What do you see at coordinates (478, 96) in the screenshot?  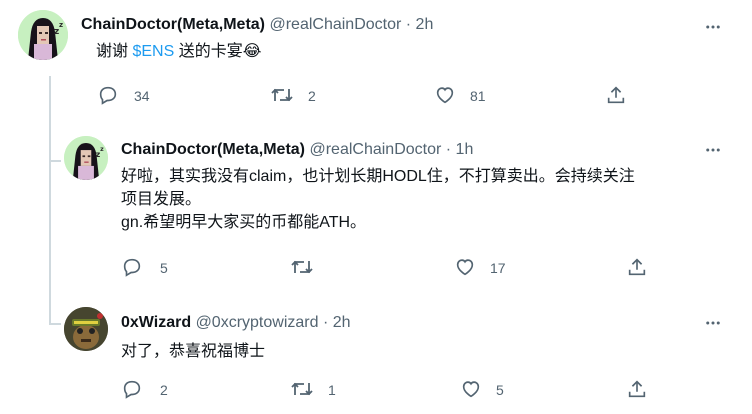 I see `like-count: 81` at bounding box center [478, 96].